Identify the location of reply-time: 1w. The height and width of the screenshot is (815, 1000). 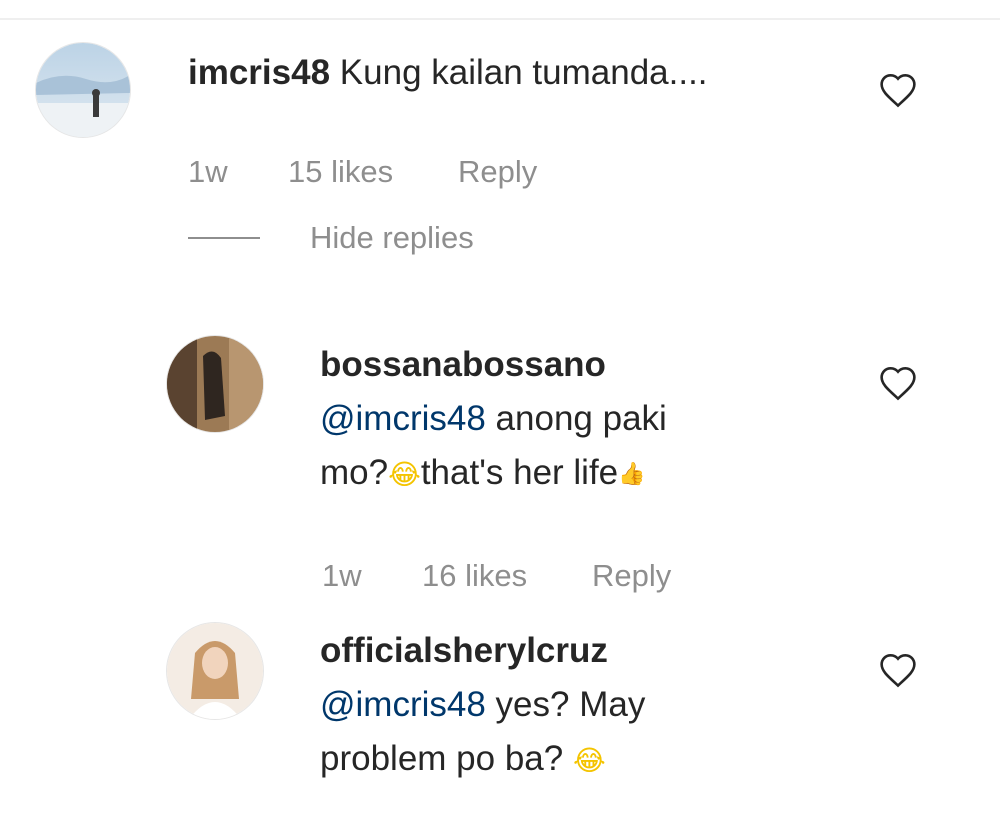
(372, 576).